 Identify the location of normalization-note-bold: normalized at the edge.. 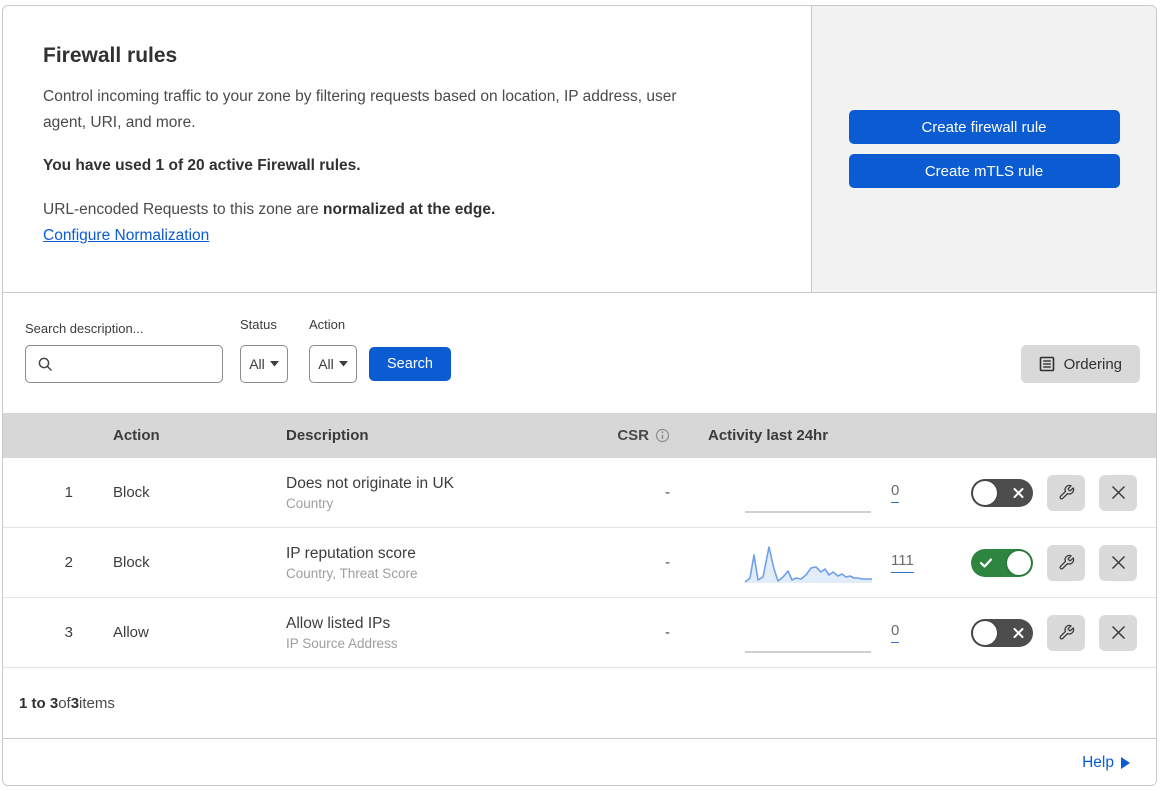
(409, 210).